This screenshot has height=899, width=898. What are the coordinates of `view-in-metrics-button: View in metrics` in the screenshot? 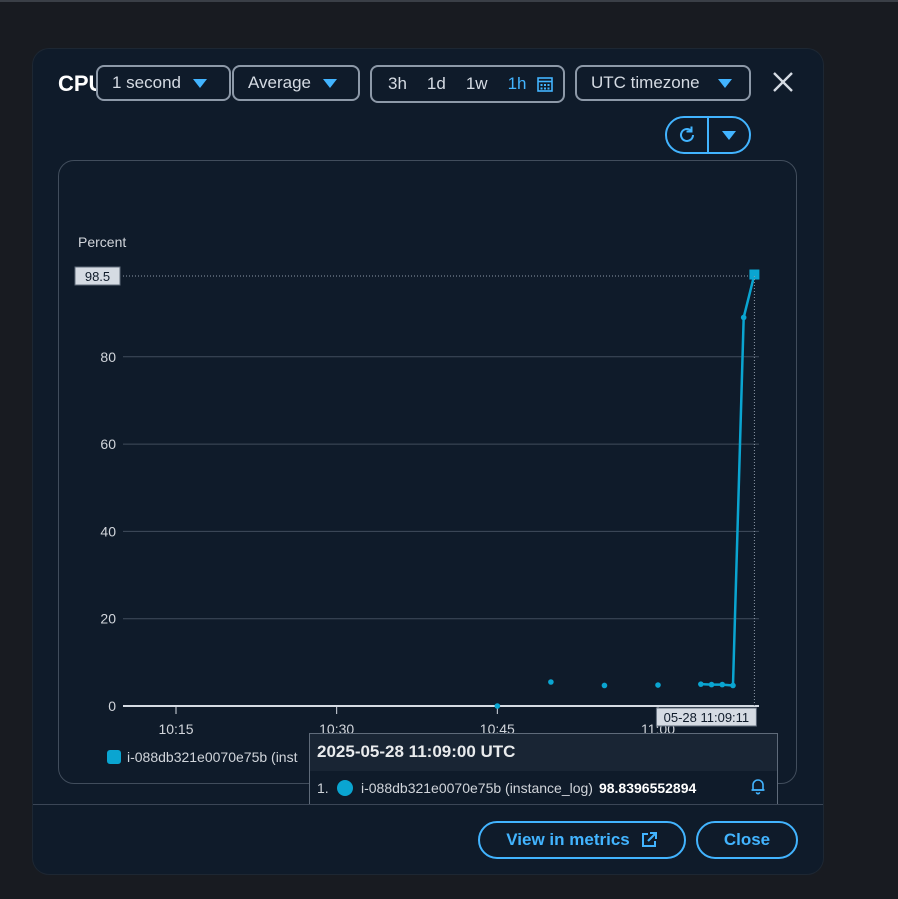 It's located at (582, 840).